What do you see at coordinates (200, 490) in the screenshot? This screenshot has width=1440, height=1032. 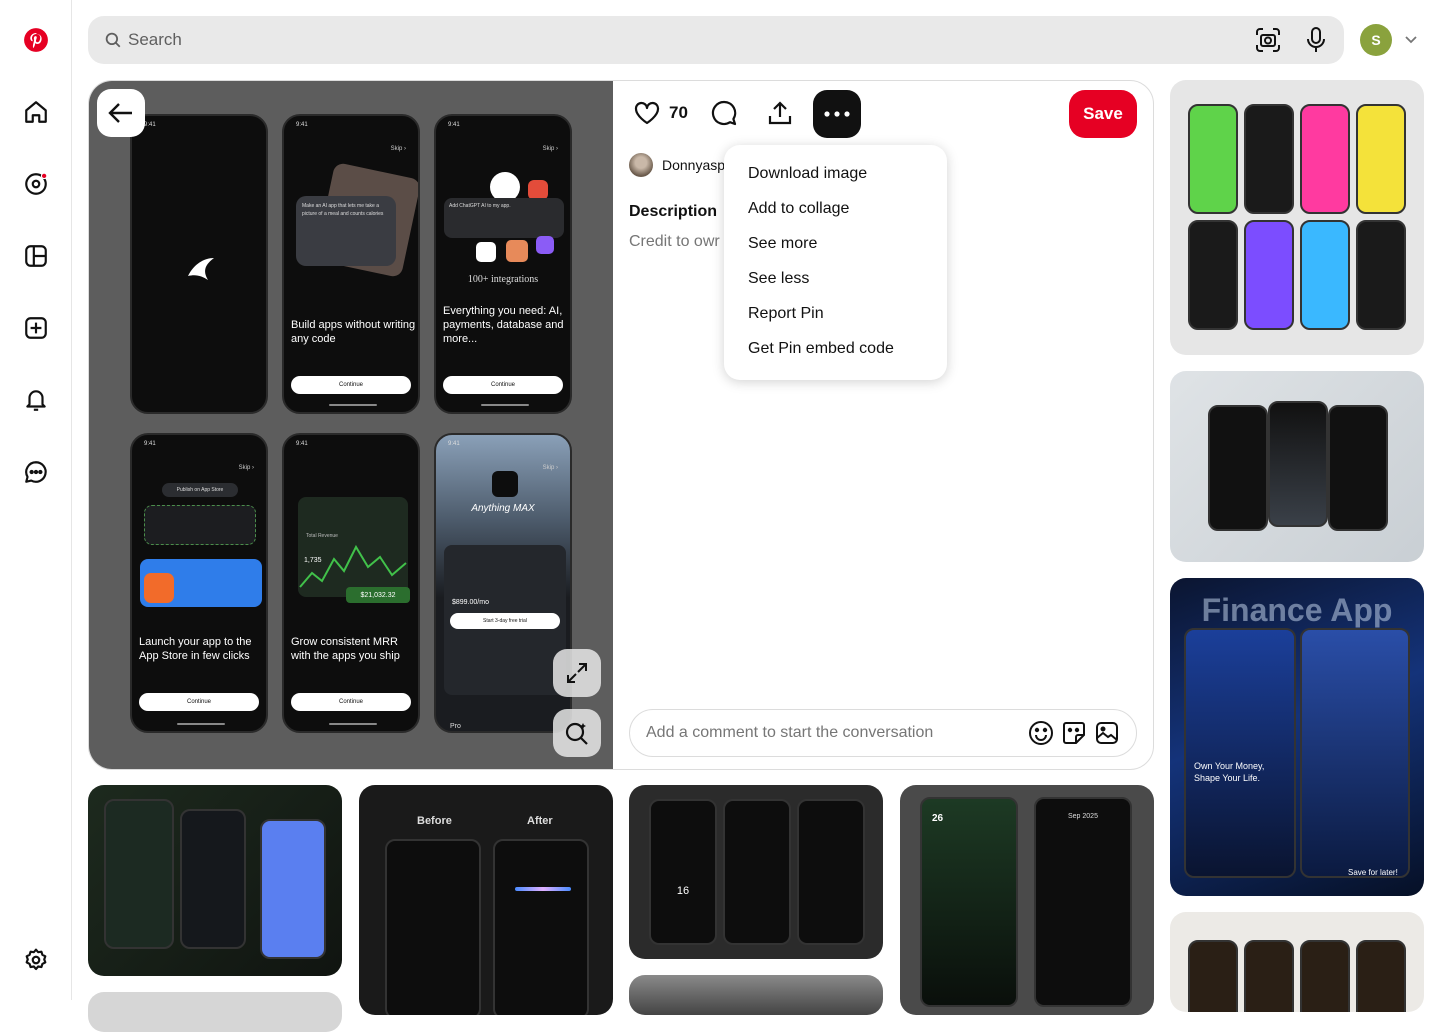 I see `publish-chip: Publish on App Store` at bounding box center [200, 490].